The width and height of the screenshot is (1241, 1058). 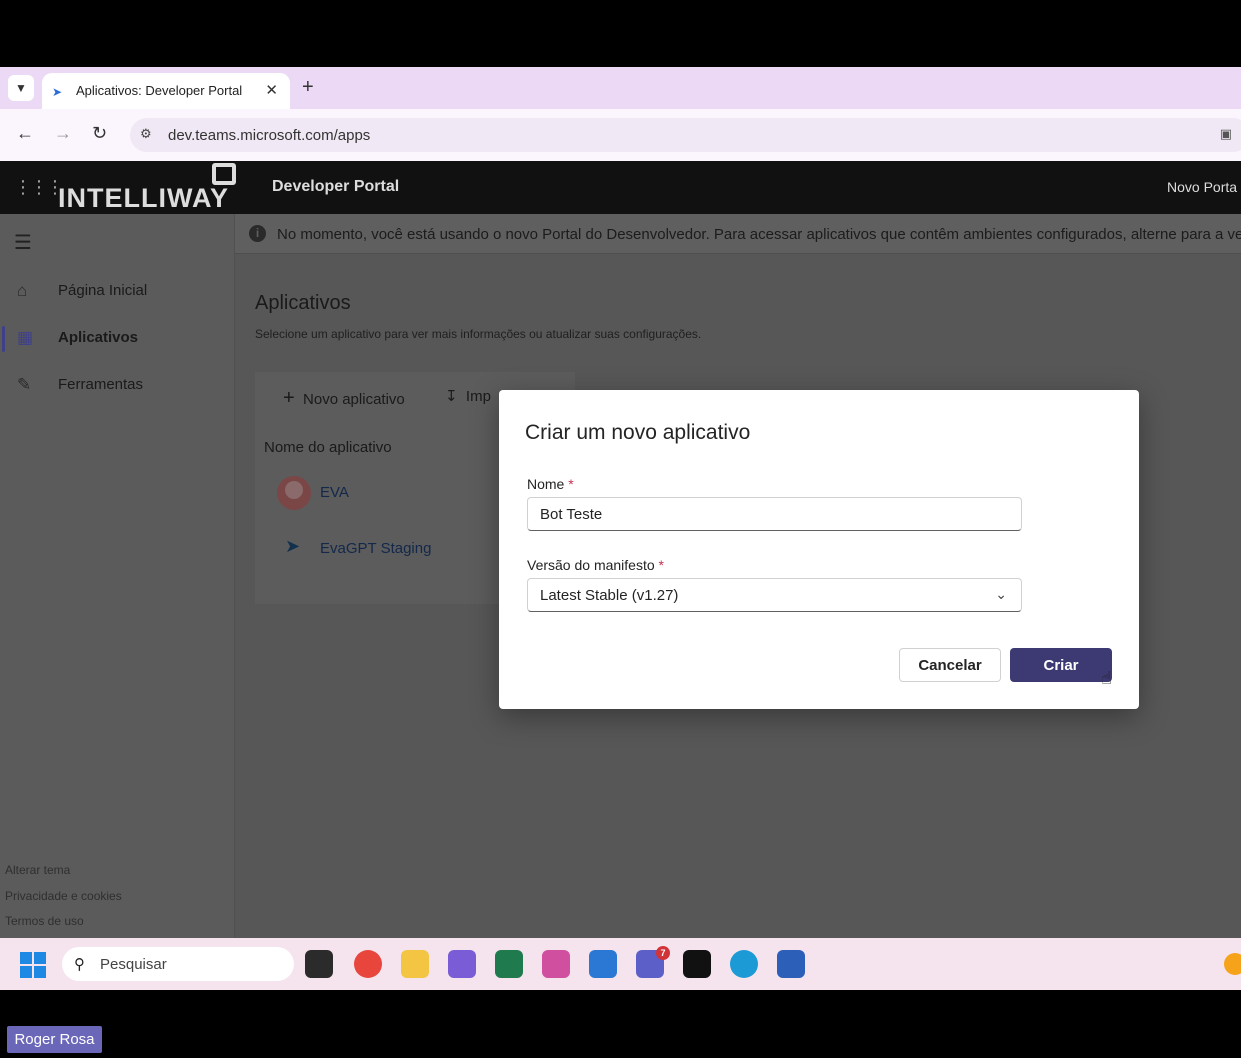 What do you see at coordinates (79, 964) in the screenshot?
I see `search-icon: ⚲` at bounding box center [79, 964].